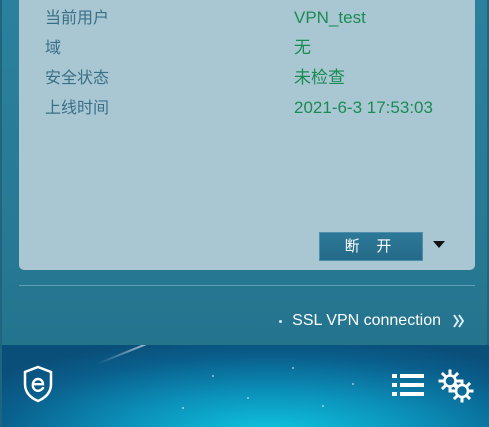 This screenshot has height=427, width=489. Describe the element at coordinates (247, 285) in the screenshot. I see `divider` at that location.